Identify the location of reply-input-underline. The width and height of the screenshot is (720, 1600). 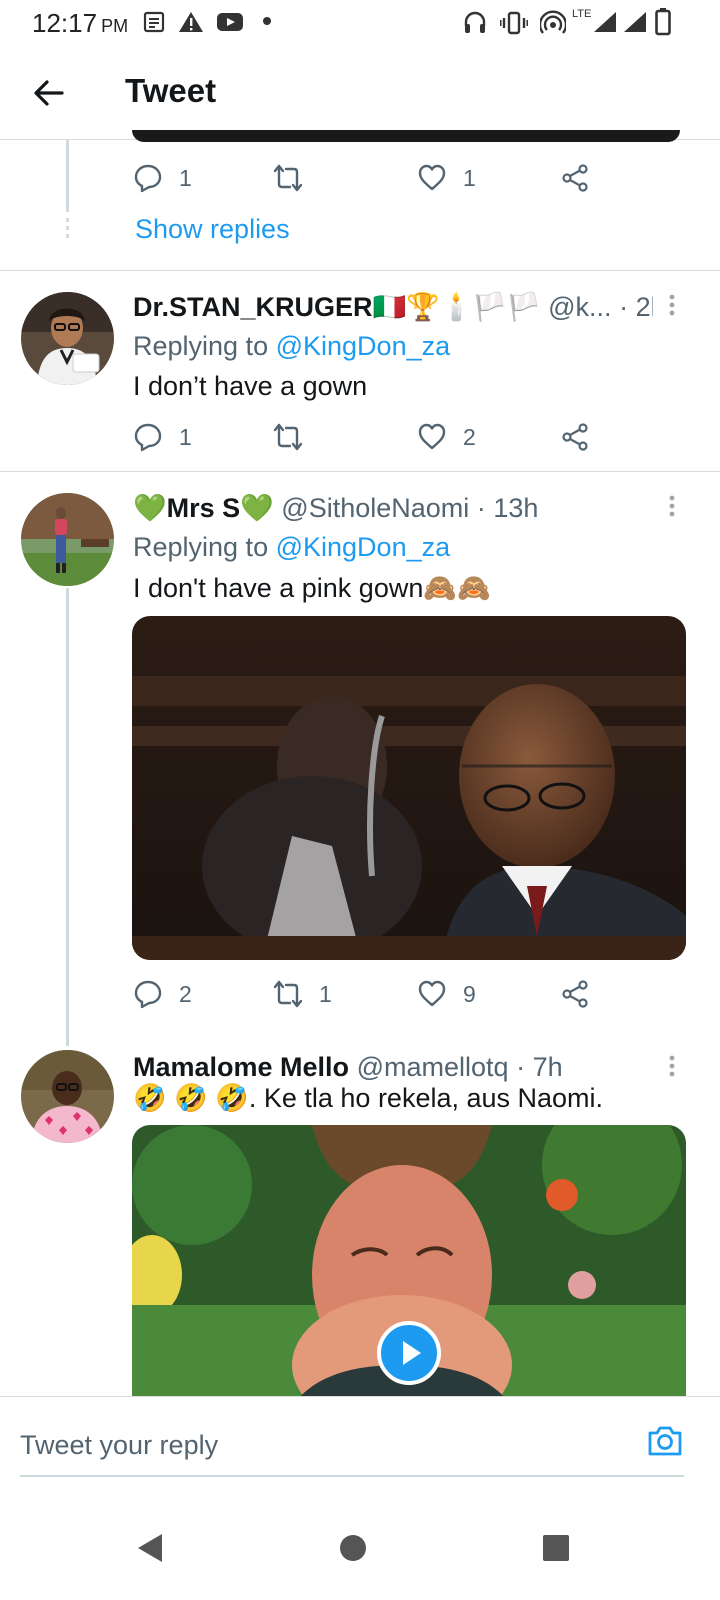
(352, 1476).